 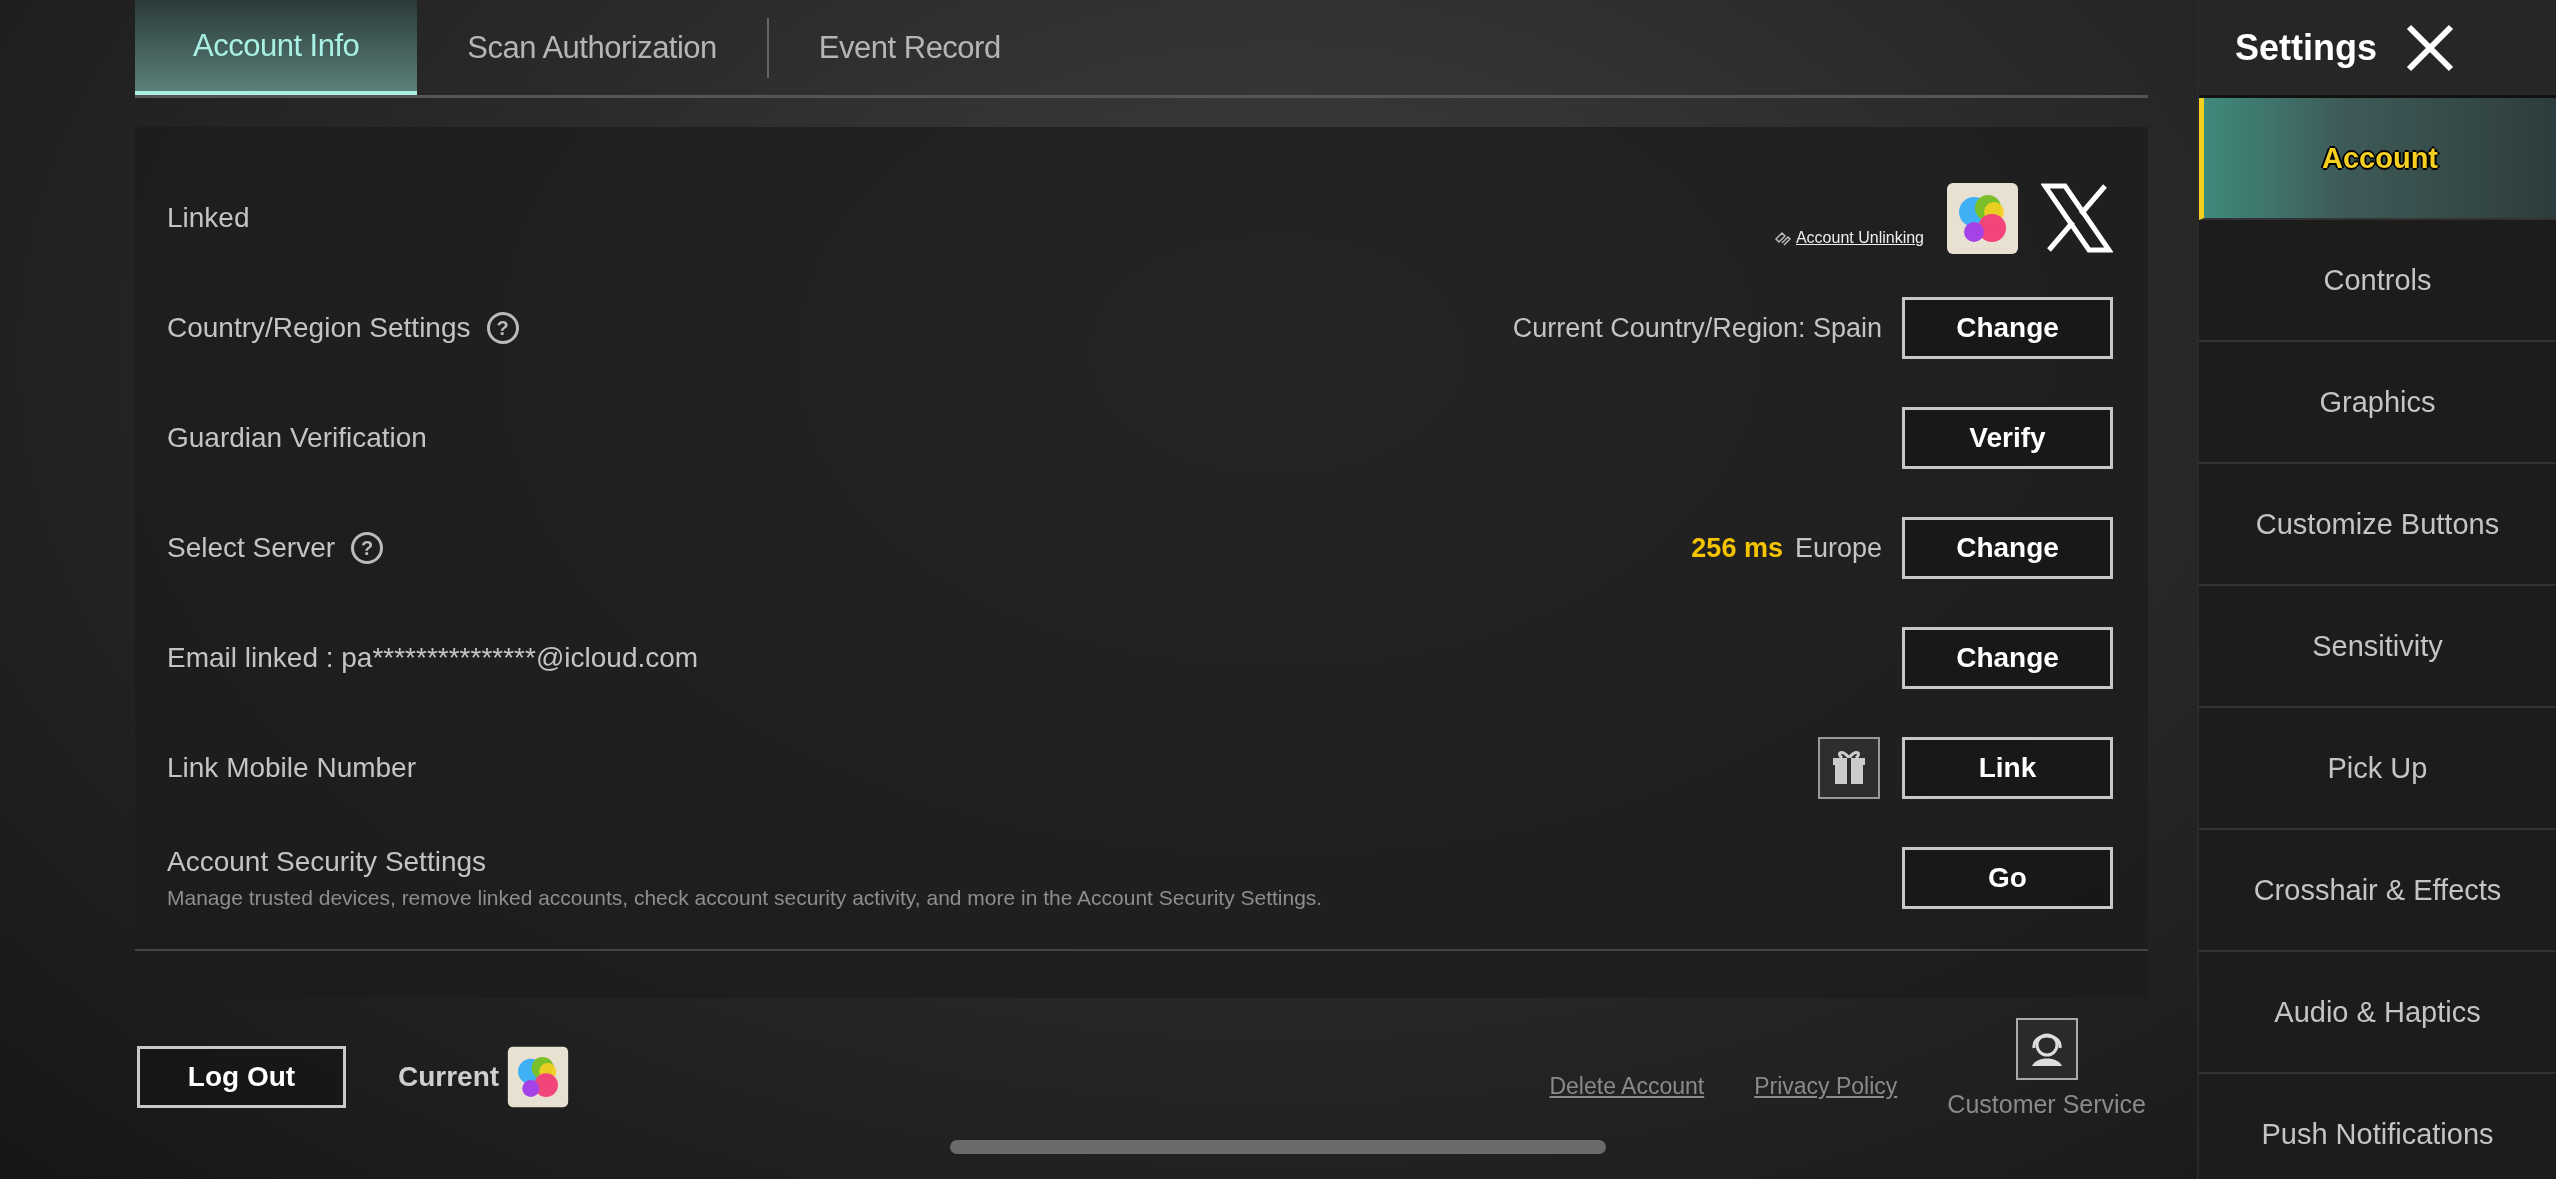 What do you see at coordinates (2007, 768) in the screenshot?
I see `action-button: Link` at bounding box center [2007, 768].